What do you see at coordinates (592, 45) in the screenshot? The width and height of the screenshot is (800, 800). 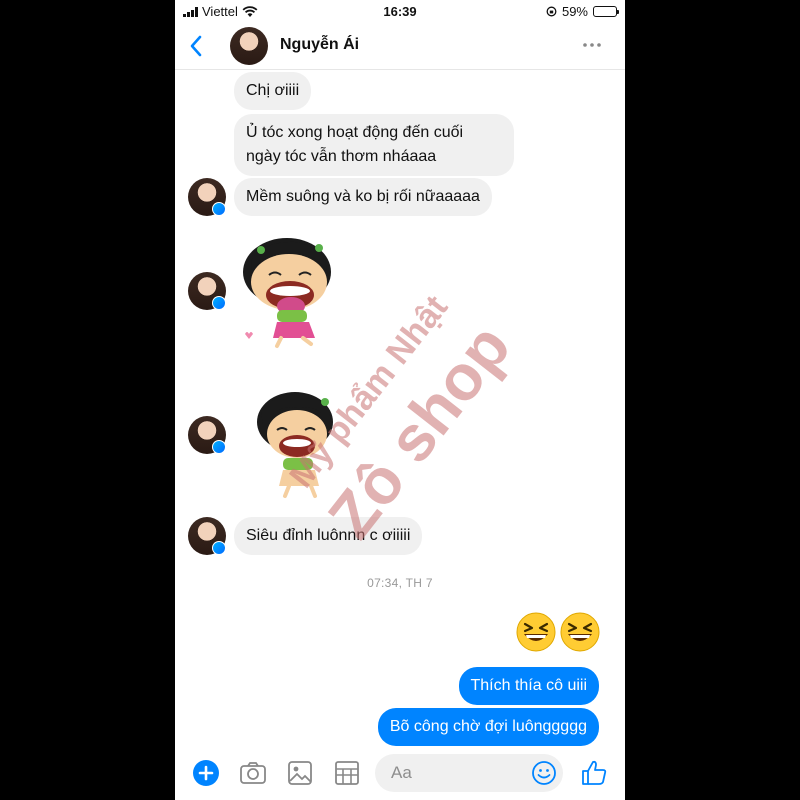 I see `more-dots-icon` at bounding box center [592, 45].